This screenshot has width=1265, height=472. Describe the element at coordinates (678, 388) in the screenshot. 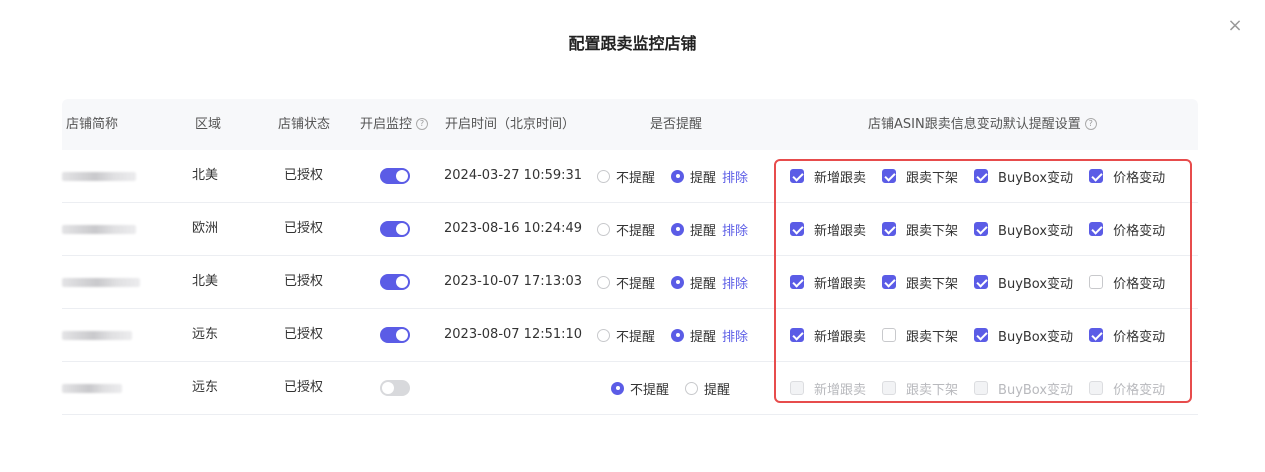

I see `remind-radio-group: 不提醒 提醒` at that location.